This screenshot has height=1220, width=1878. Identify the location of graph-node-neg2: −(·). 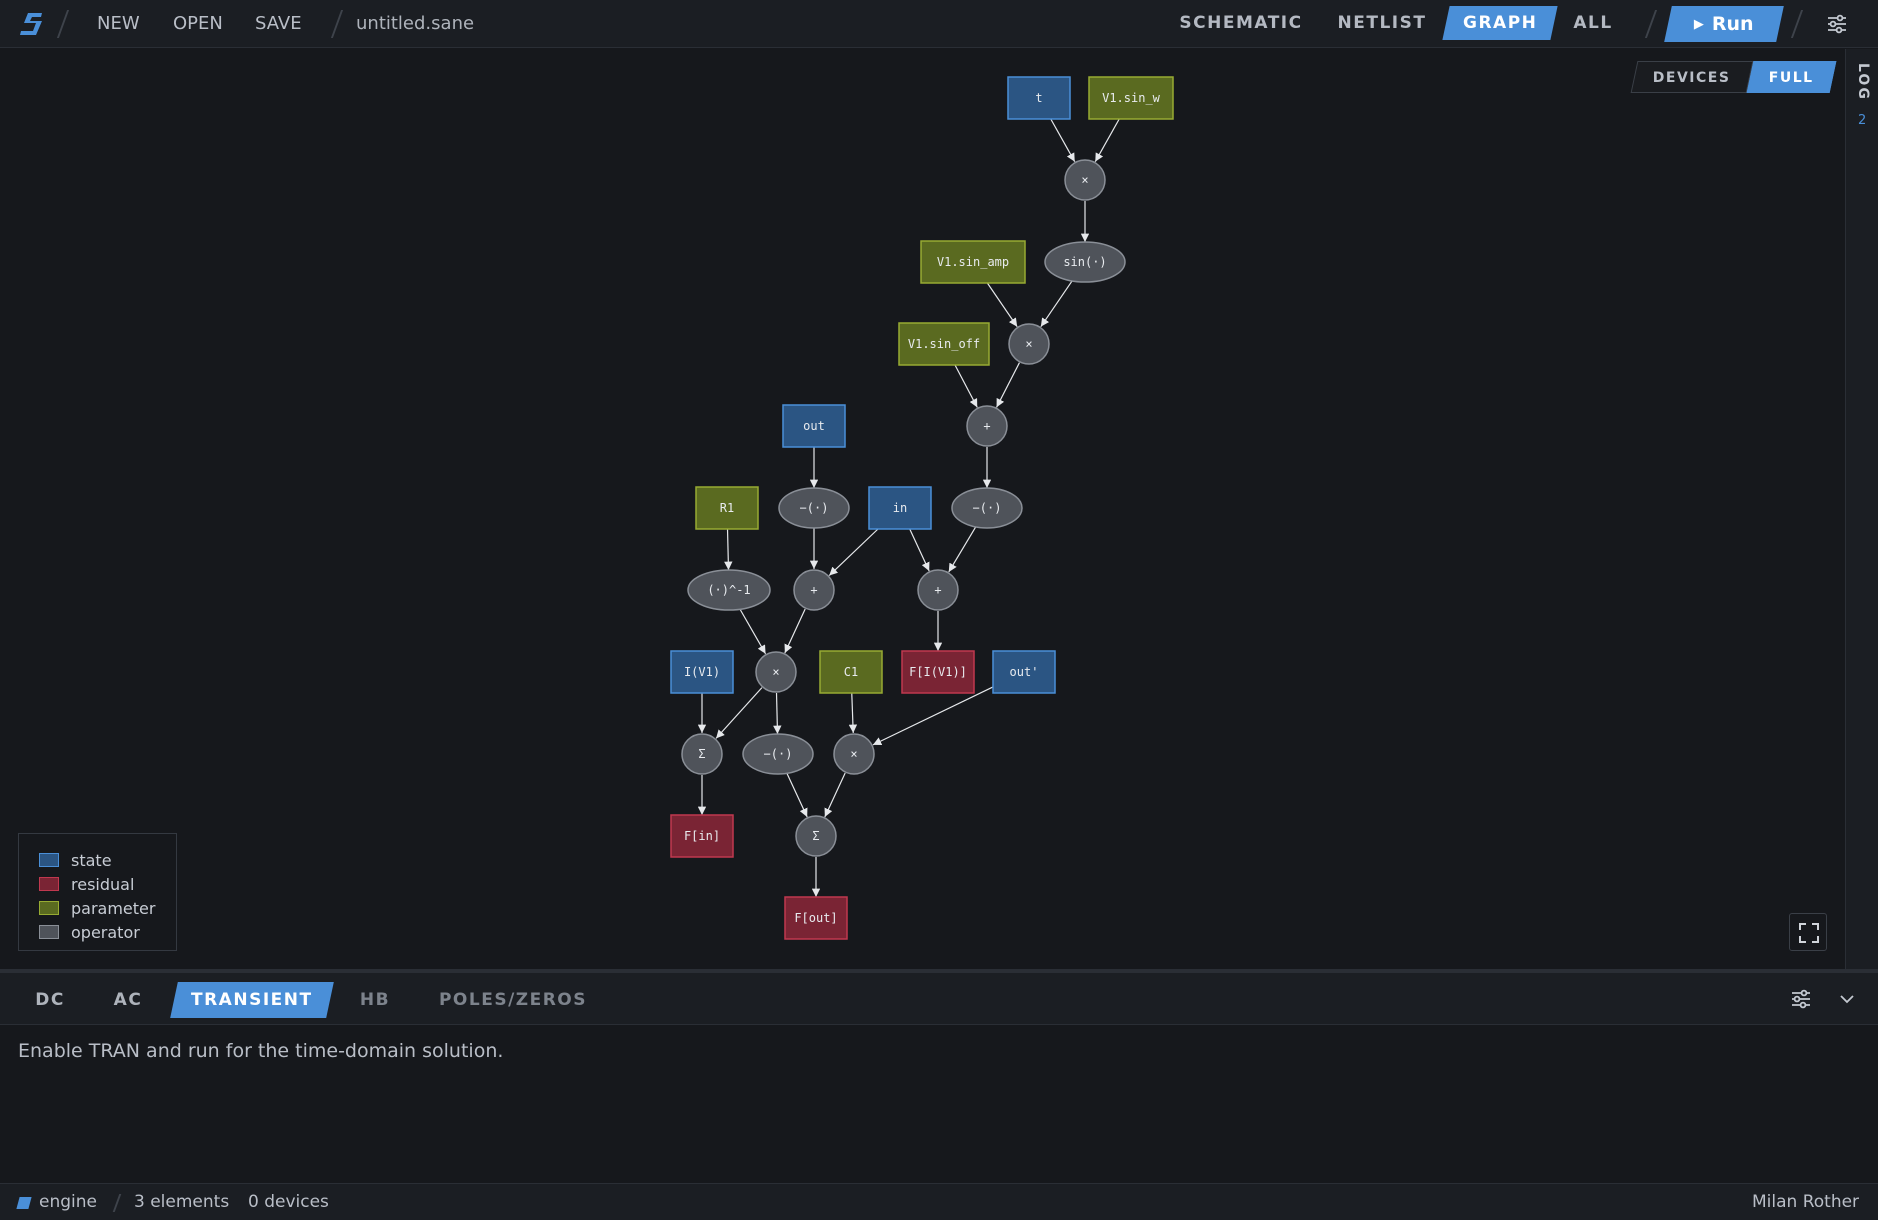
(987, 508).